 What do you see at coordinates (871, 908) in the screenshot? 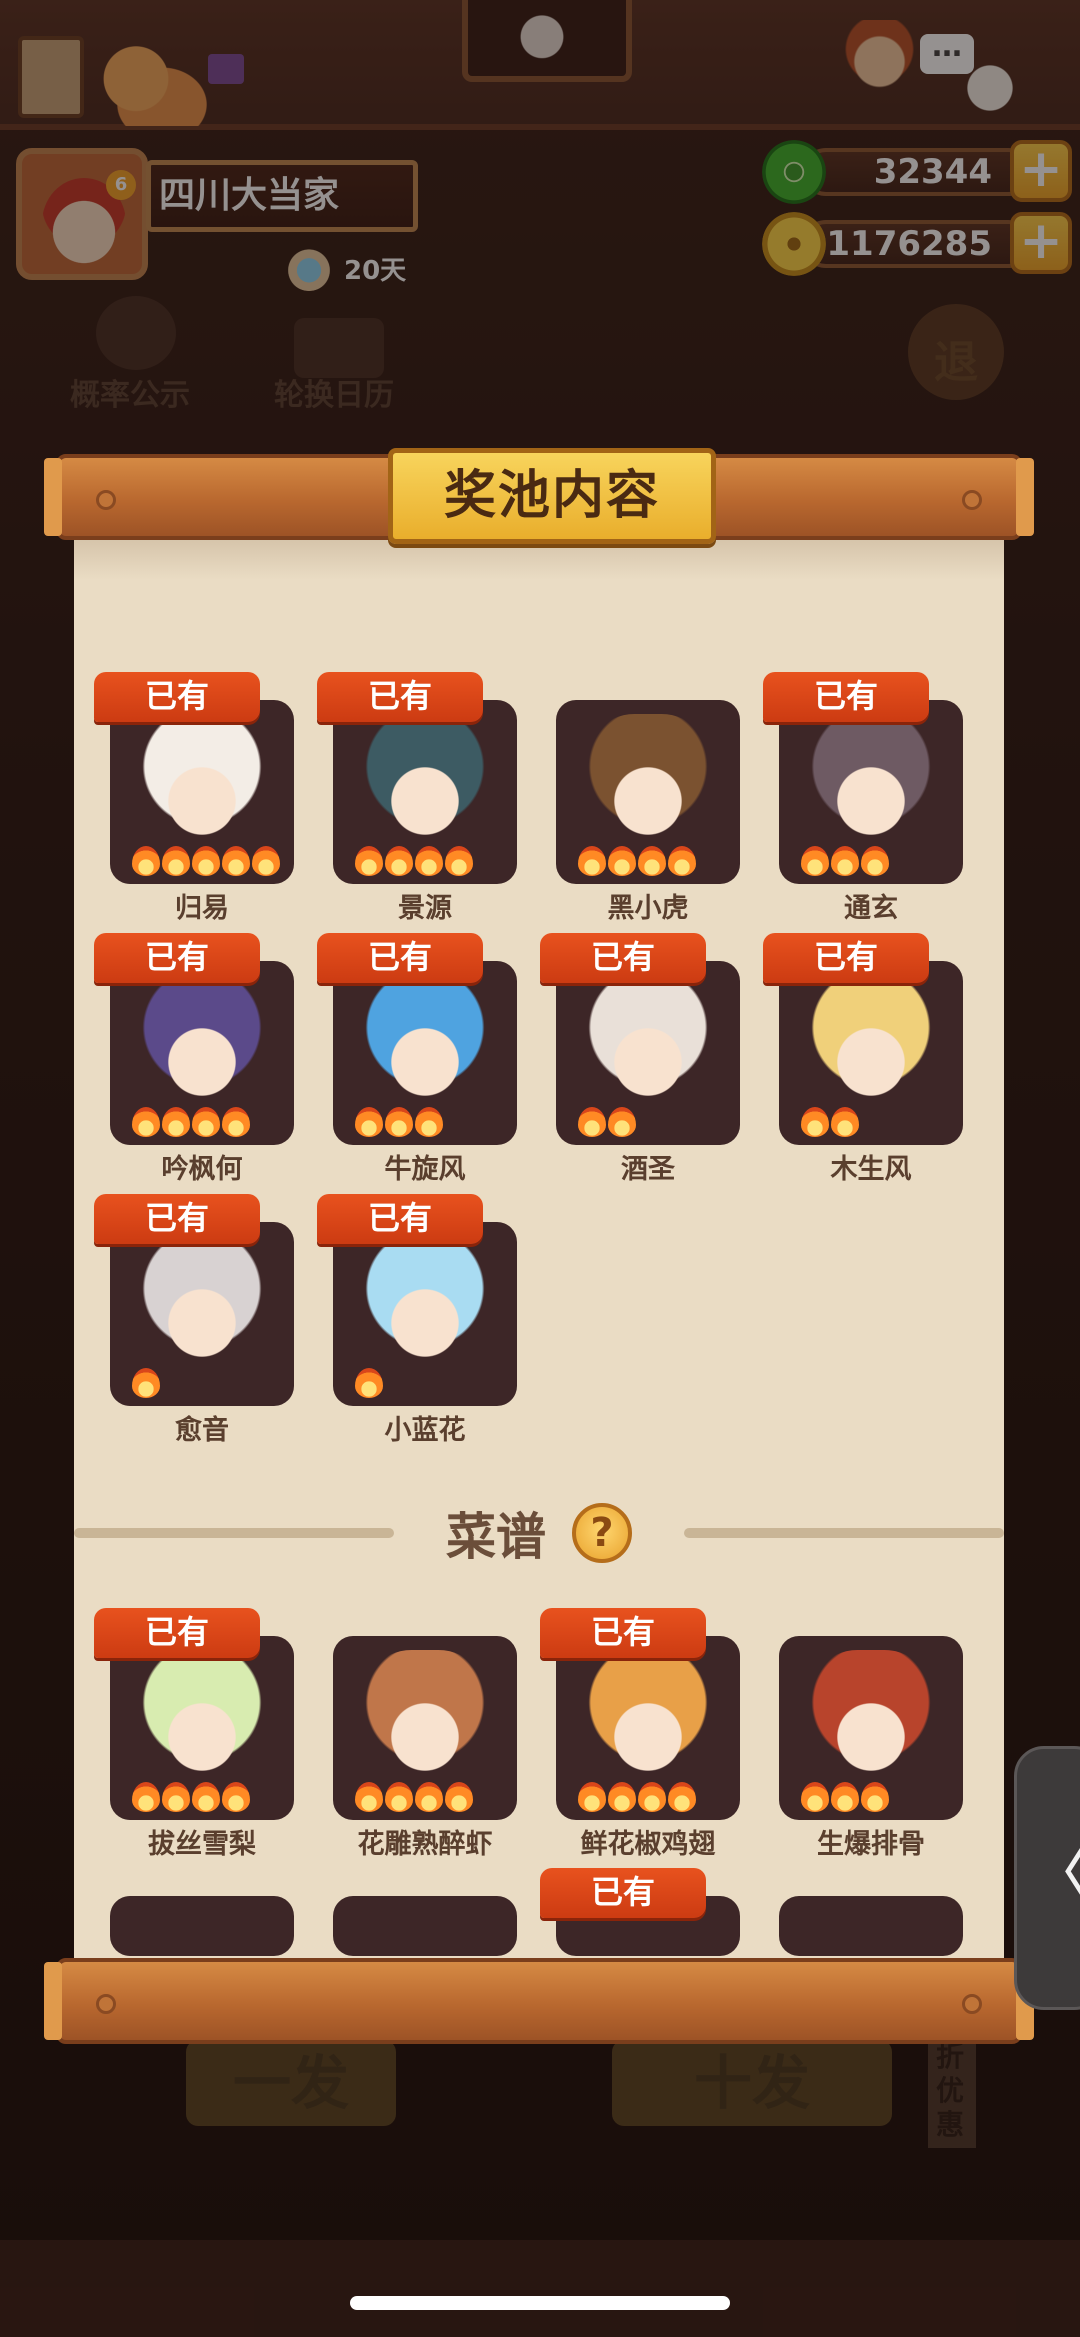
I see `card-name: 通玄` at bounding box center [871, 908].